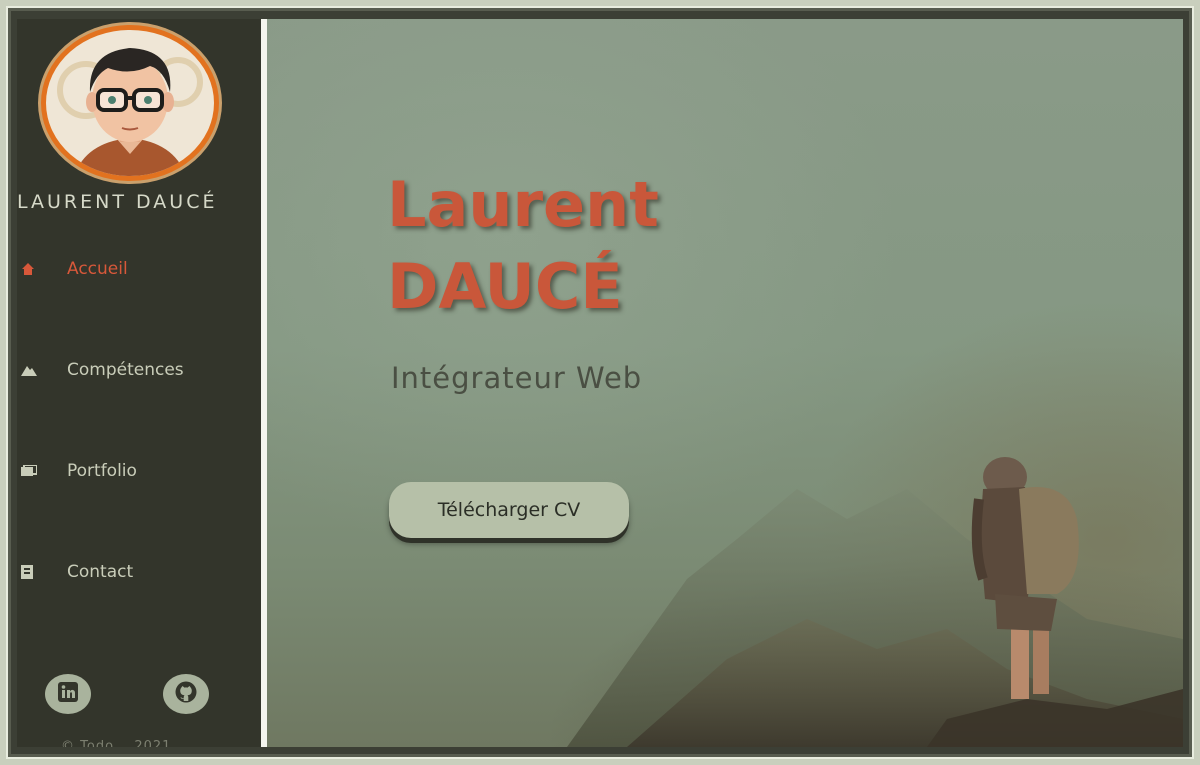 This screenshot has width=1200, height=765. I want to click on nav-item-label: Contact, so click(100, 572).